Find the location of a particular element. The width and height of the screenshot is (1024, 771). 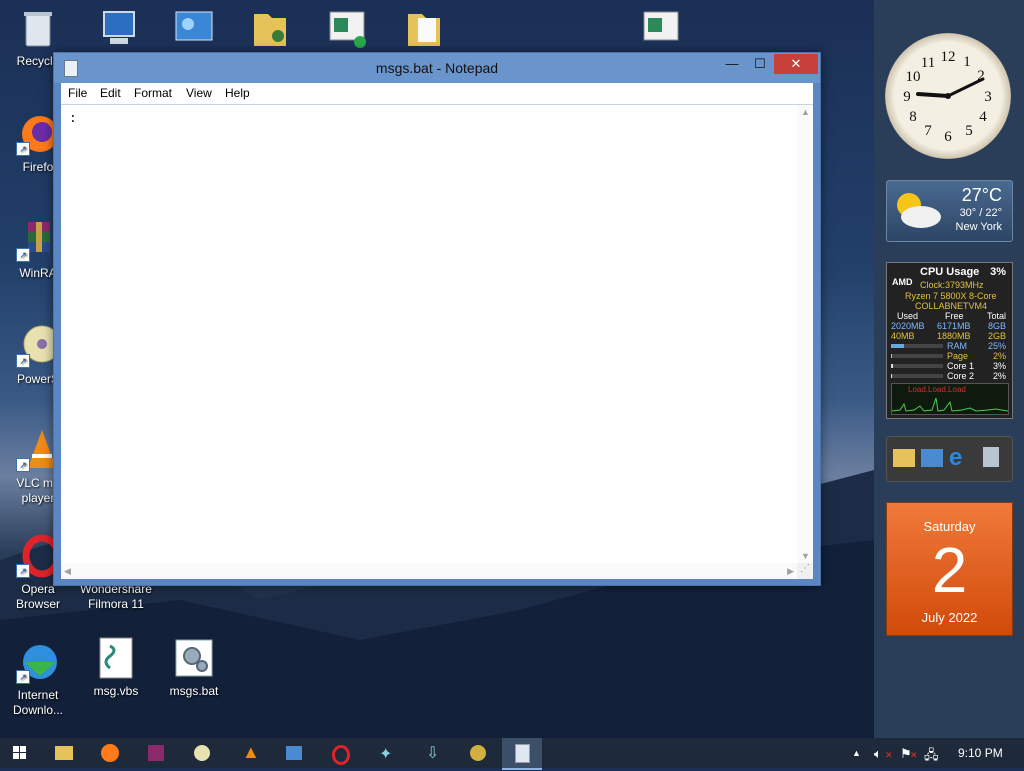

menu-file: File is located at coordinates (77, 93).